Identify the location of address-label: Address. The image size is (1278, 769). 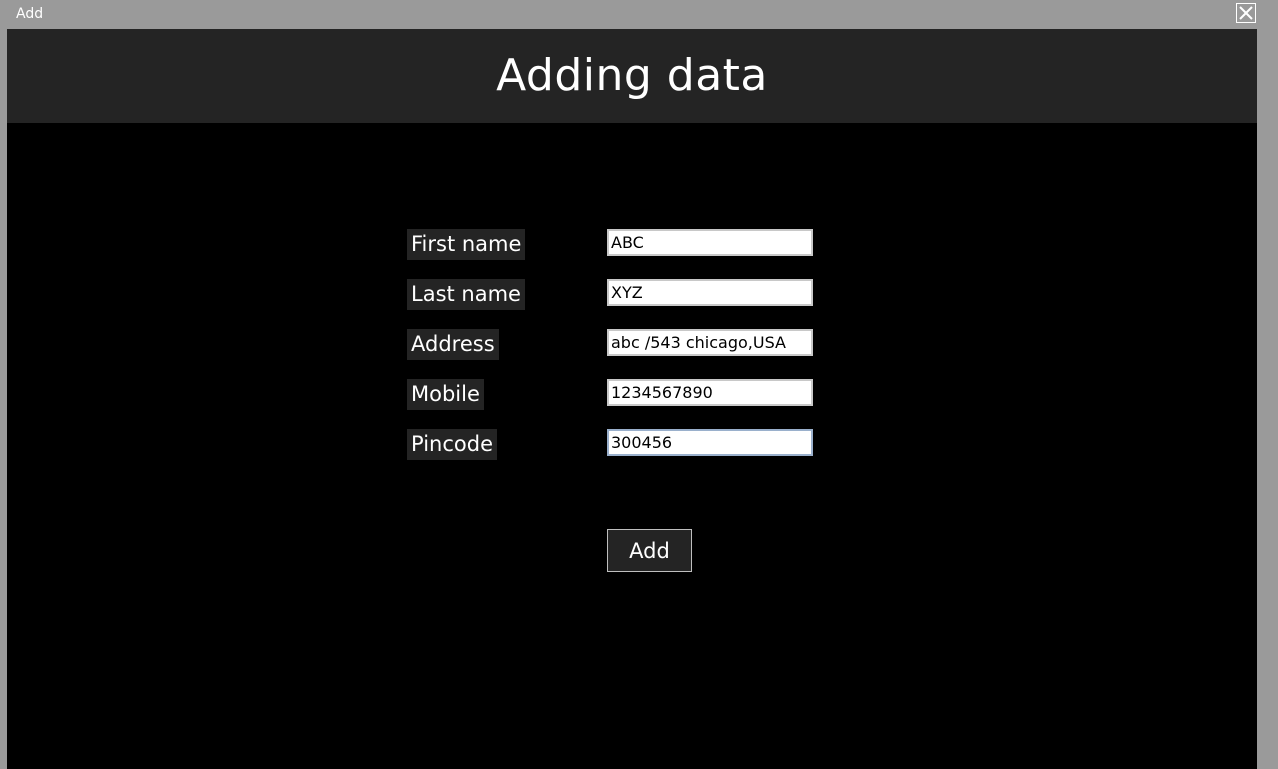
(453, 344).